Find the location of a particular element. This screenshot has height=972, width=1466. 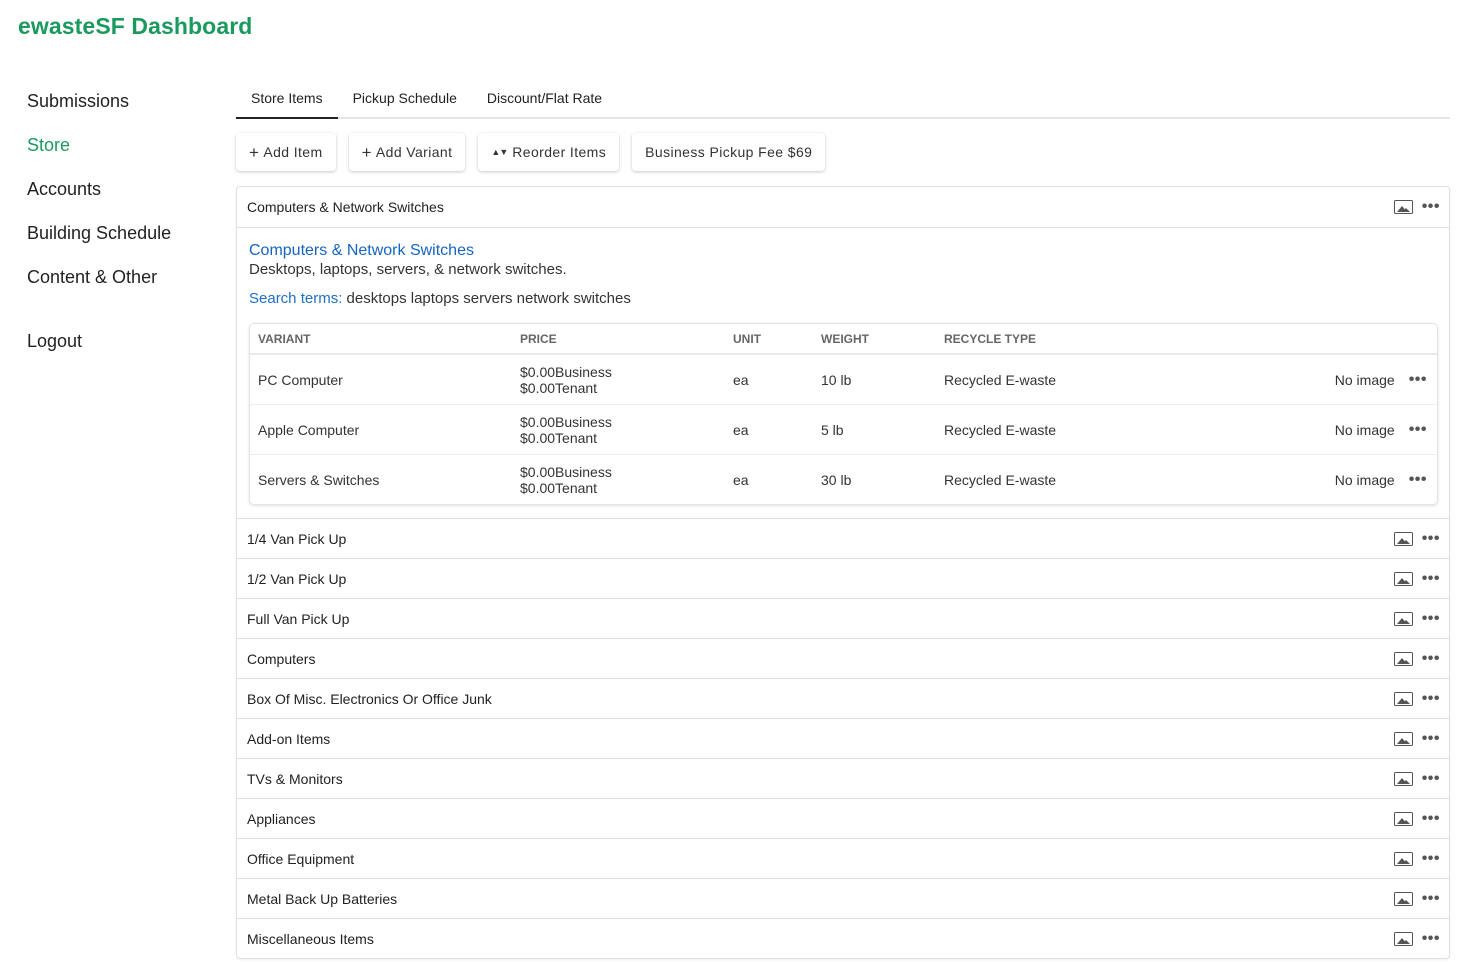

variant-weight: 10 lb is located at coordinates (836, 379).